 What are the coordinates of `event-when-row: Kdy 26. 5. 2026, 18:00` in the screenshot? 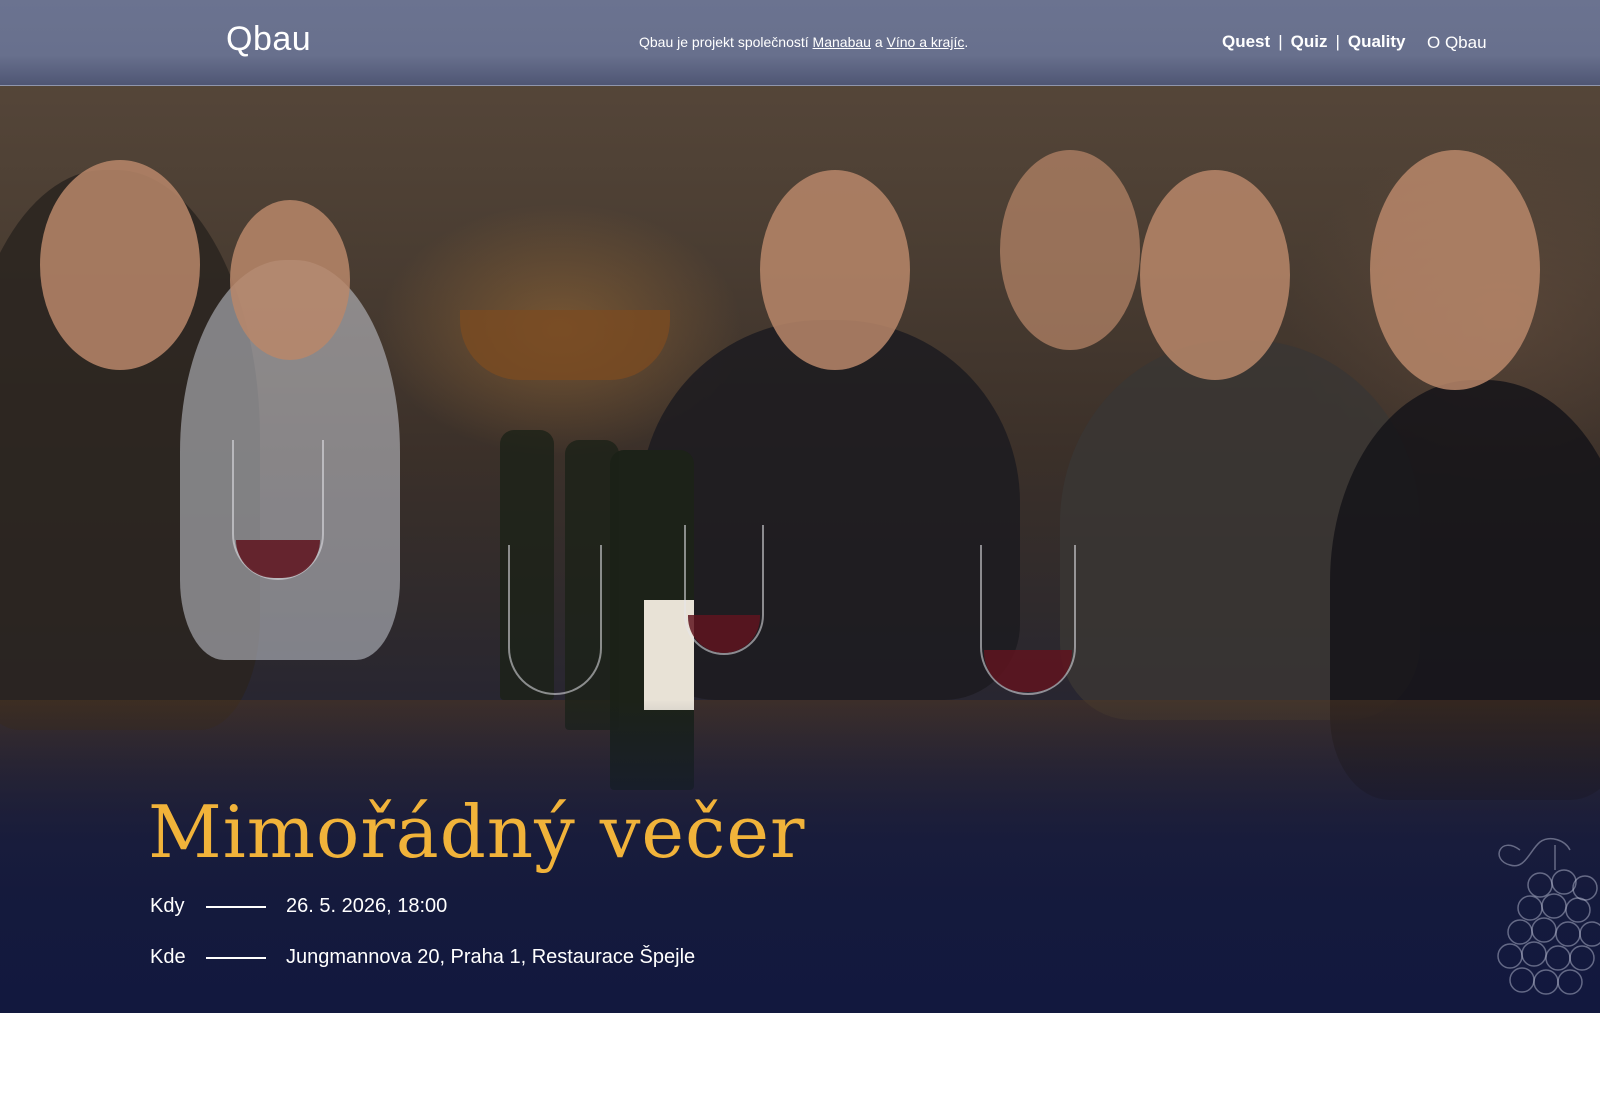 It's located at (298, 906).